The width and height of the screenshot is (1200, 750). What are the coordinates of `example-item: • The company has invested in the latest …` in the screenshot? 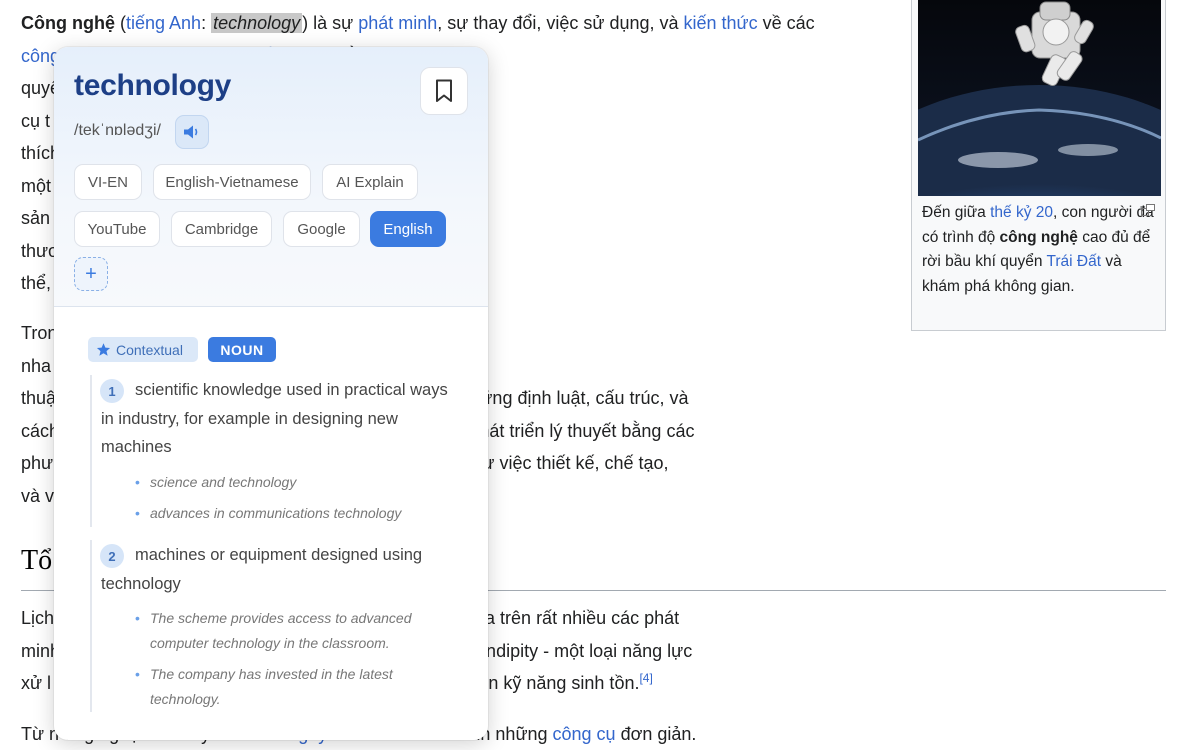 It's located at (264, 686).